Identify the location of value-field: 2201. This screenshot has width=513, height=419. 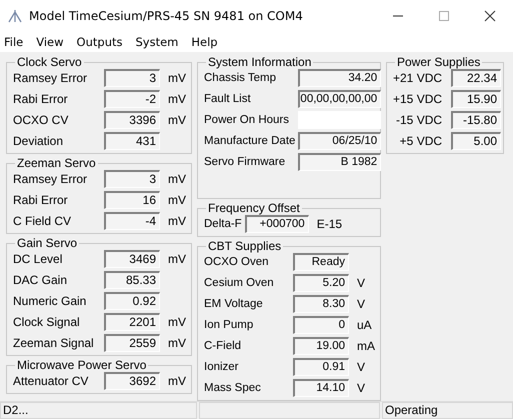
(132, 322).